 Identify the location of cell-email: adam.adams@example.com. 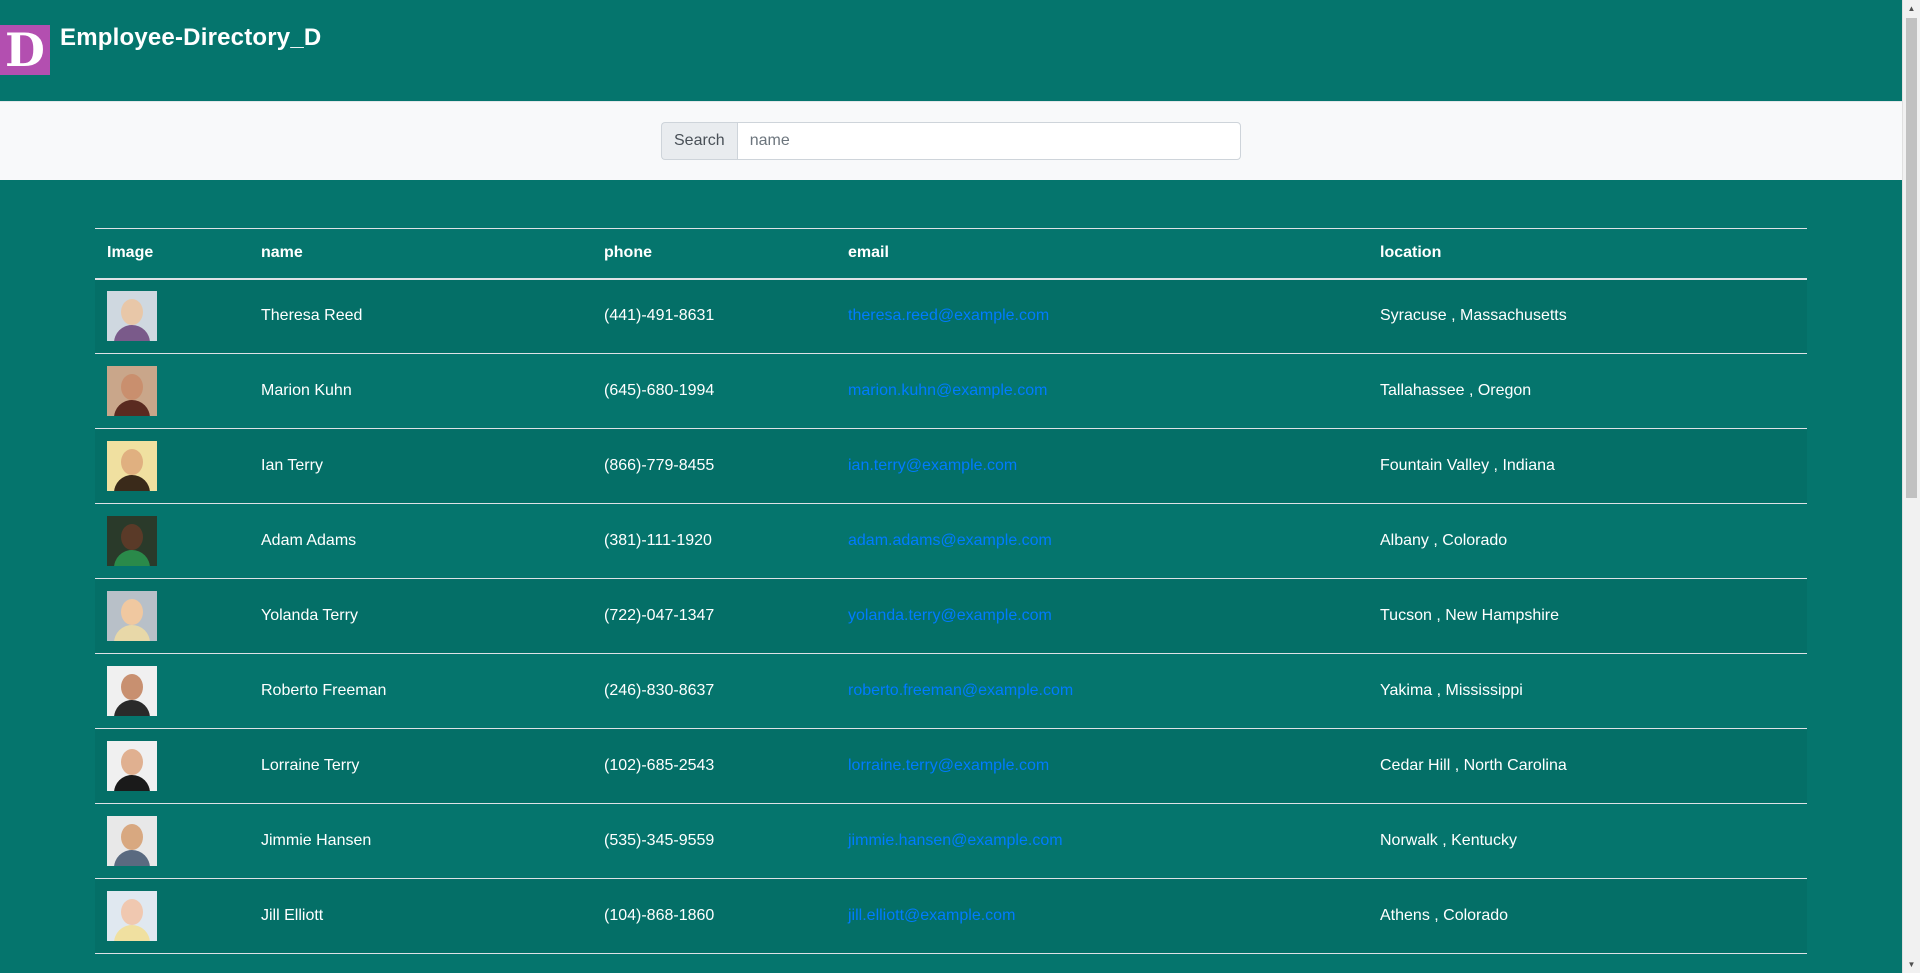
(1102, 541).